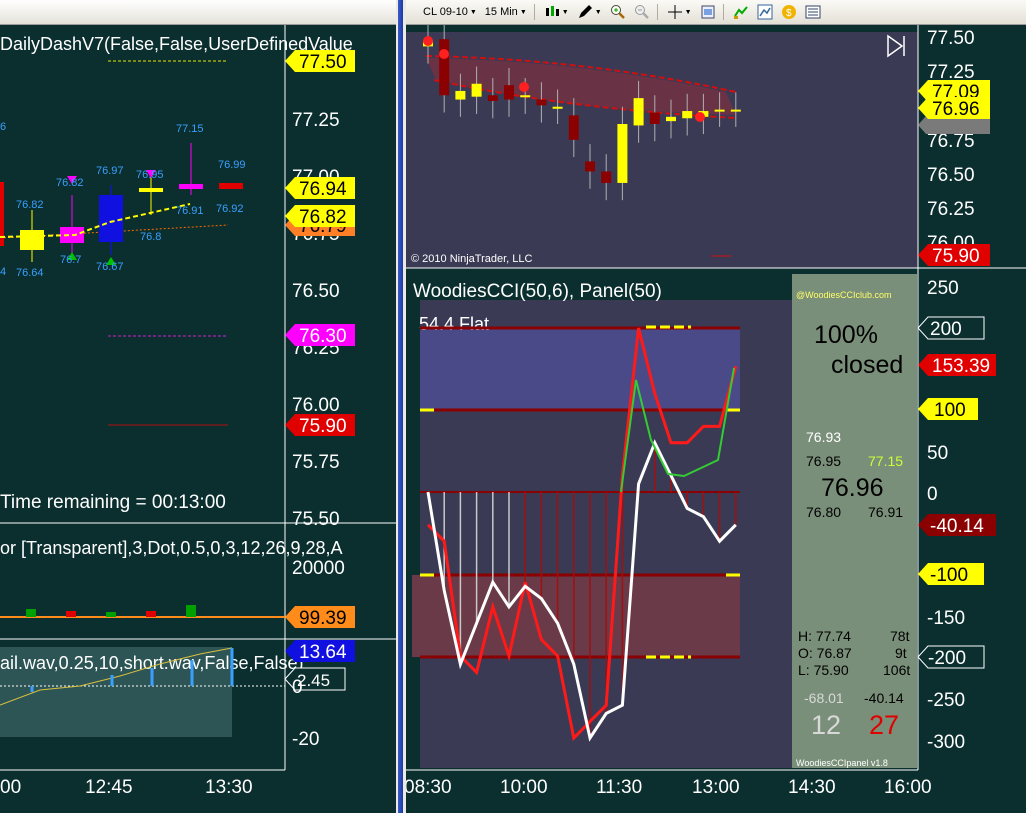 This screenshot has width=1026, height=813. What do you see at coordinates (884, 698) in the screenshot?
I see `info-cci-b: -40.14` at bounding box center [884, 698].